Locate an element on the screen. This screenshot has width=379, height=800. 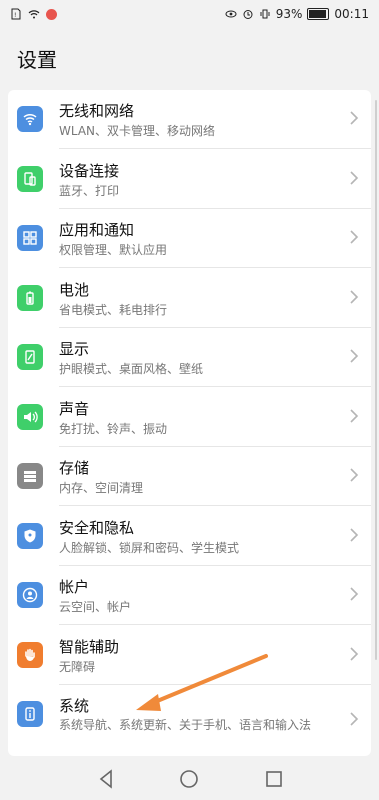
scrollbar is located at coordinates (376, 380).